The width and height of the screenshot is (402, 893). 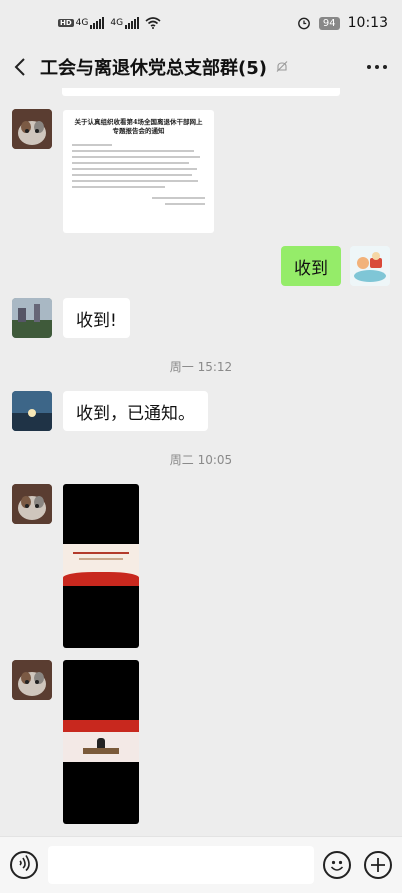 What do you see at coordinates (66, 23) in the screenshot?
I see `hd-icon: HD` at bounding box center [66, 23].